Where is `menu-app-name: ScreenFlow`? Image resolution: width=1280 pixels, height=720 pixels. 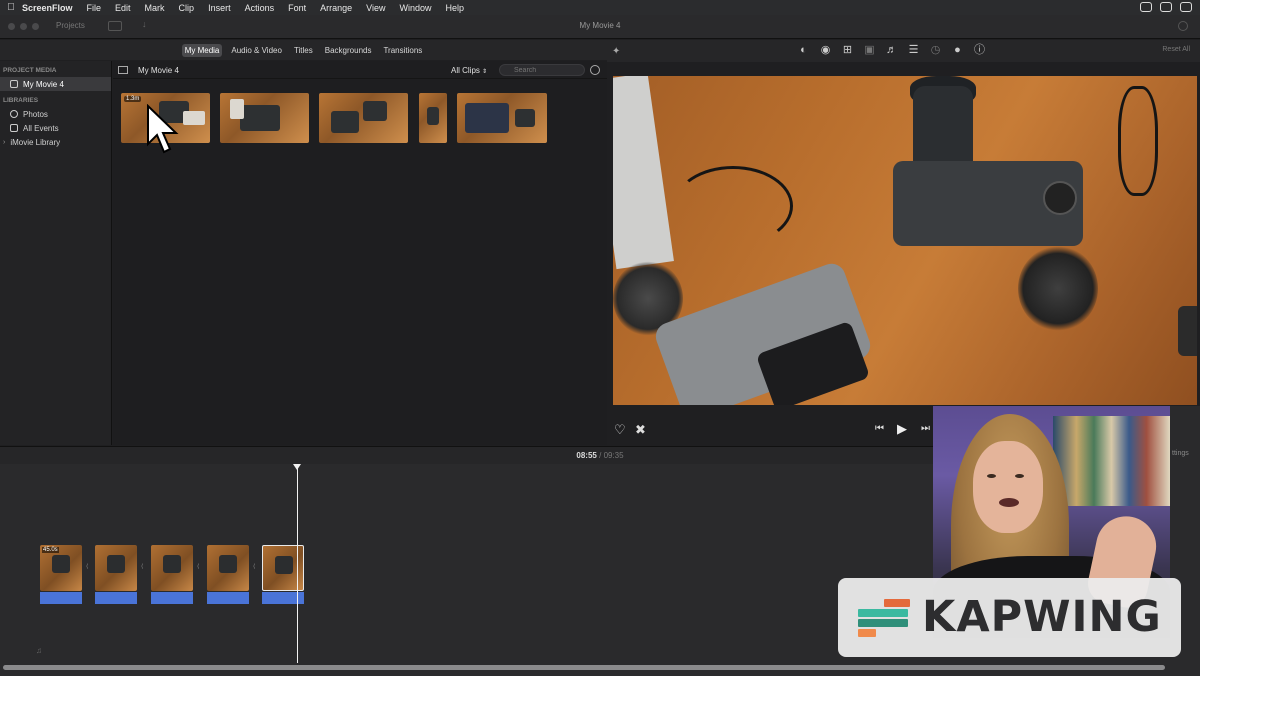 menu-app-name: ScreenFlow is located at coordinates (47, 8).